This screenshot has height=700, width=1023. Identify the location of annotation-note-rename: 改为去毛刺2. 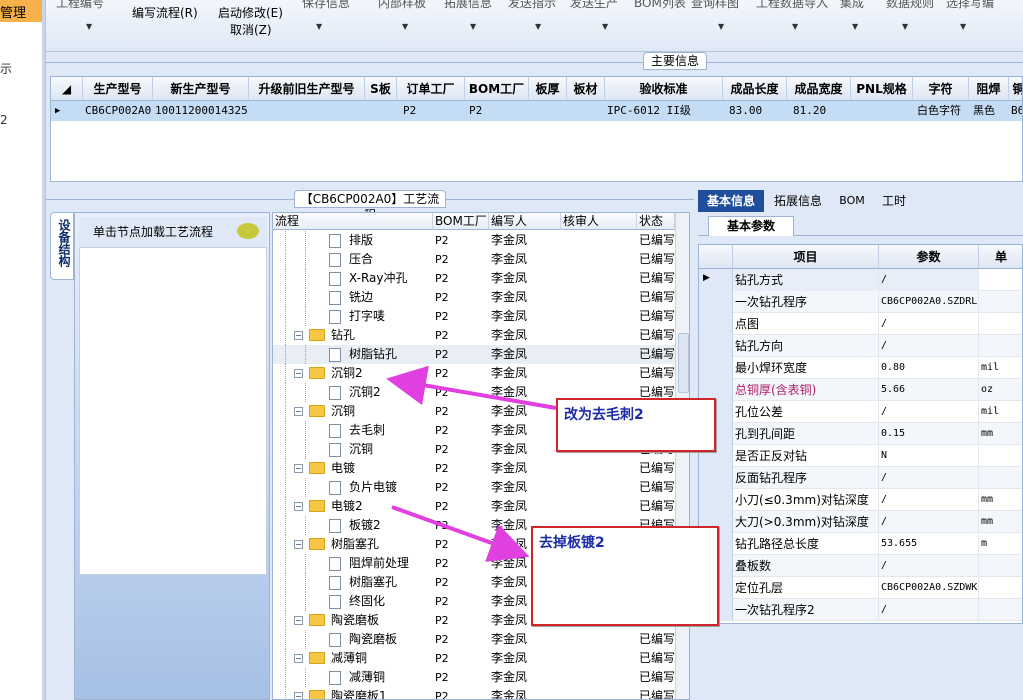
(636, 425).